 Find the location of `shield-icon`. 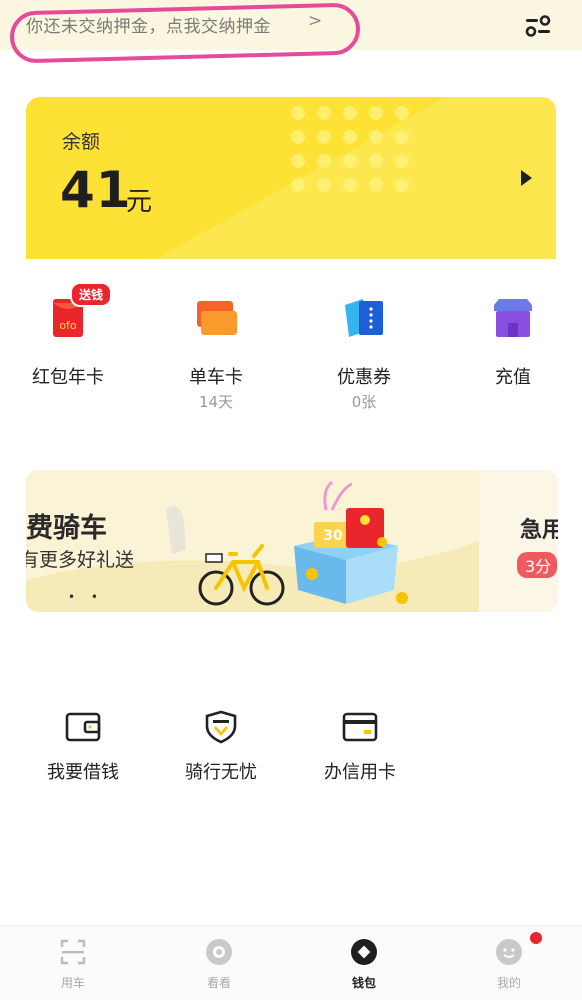

shield-icon is located at coordinates (221, 727).